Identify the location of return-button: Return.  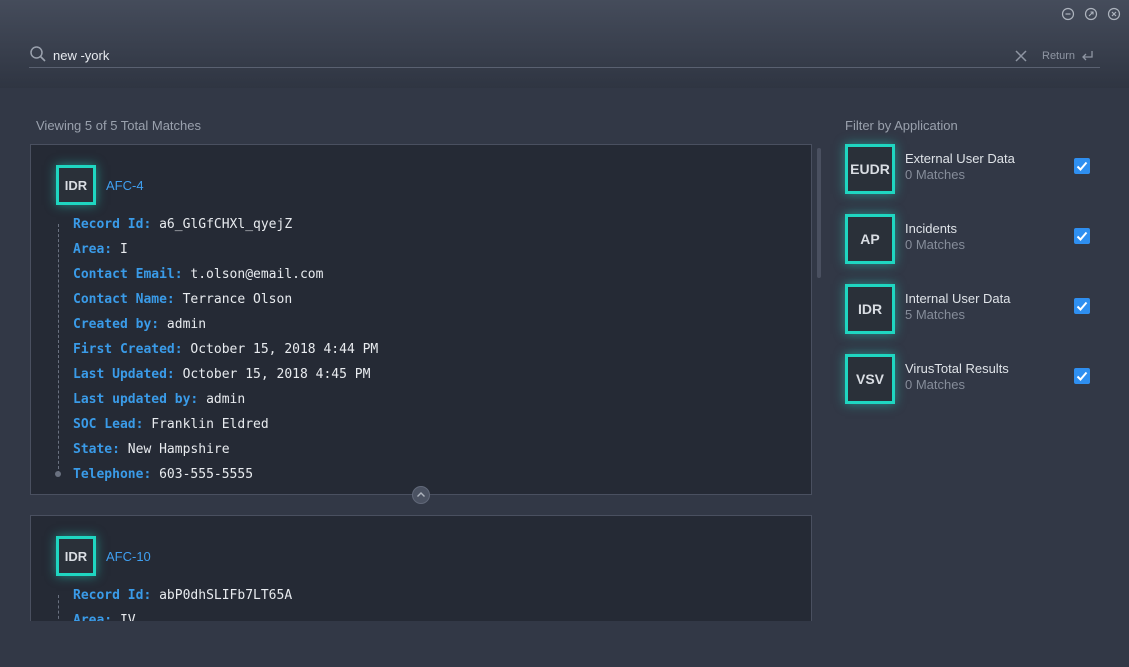
(1068, 56).